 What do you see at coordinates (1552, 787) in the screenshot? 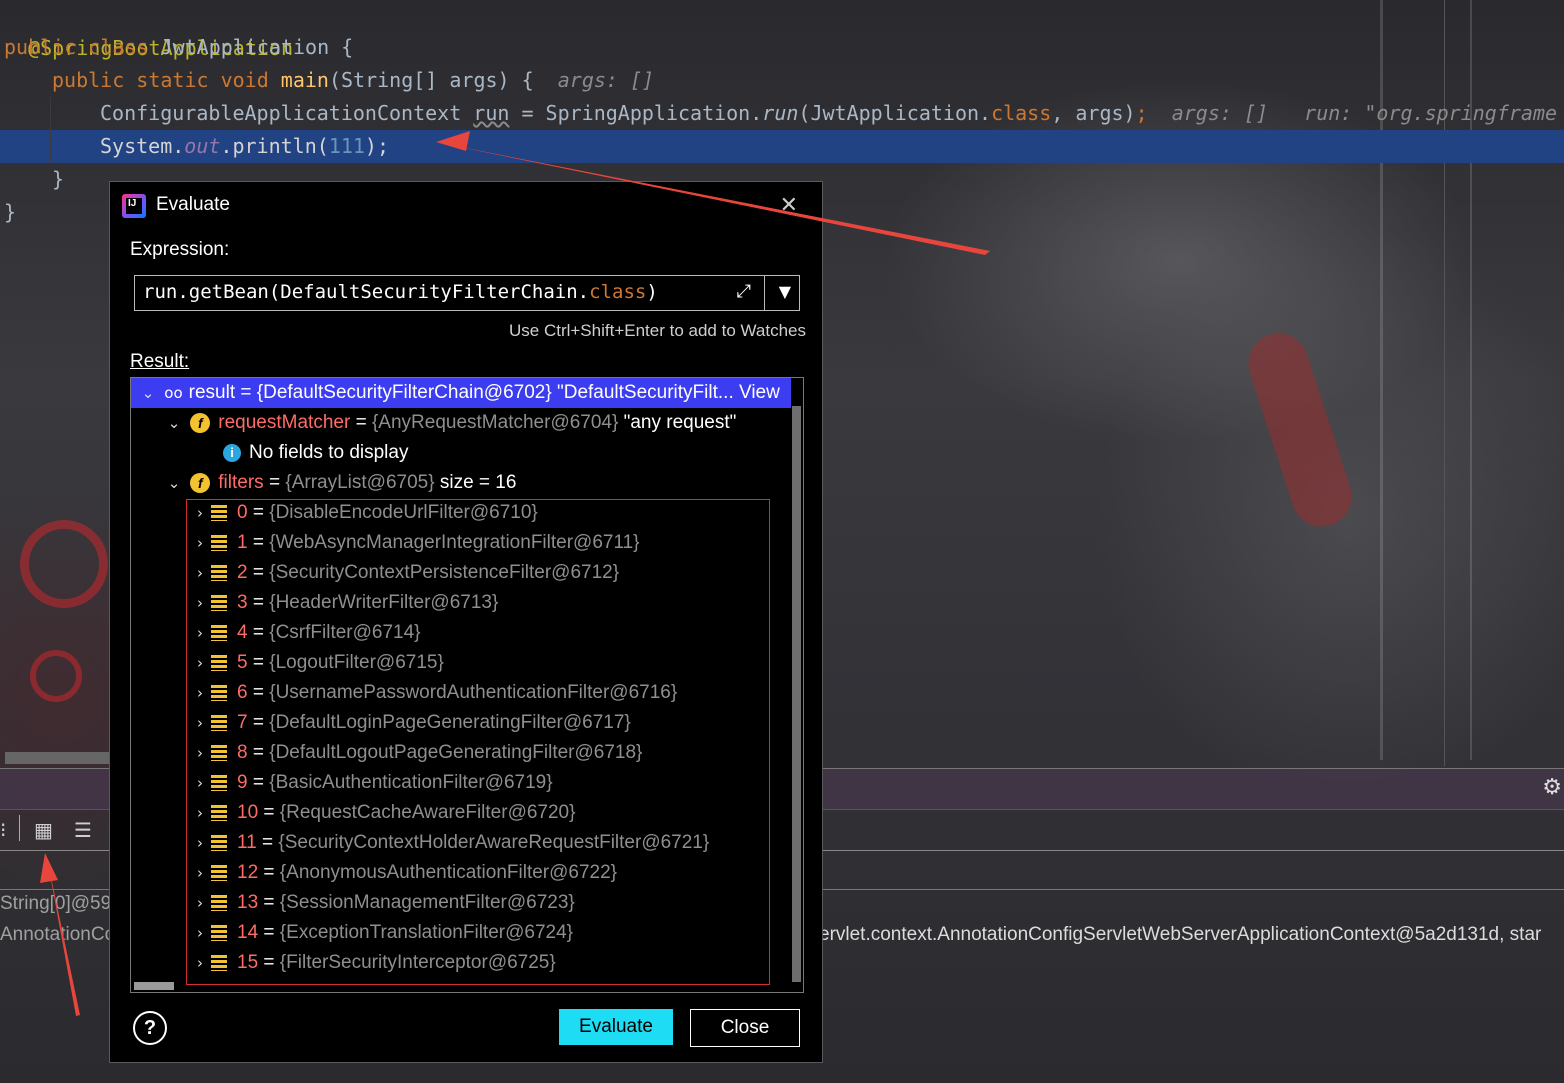
I see `gear-icon: ⚙` at bounding box center [1552, 787].